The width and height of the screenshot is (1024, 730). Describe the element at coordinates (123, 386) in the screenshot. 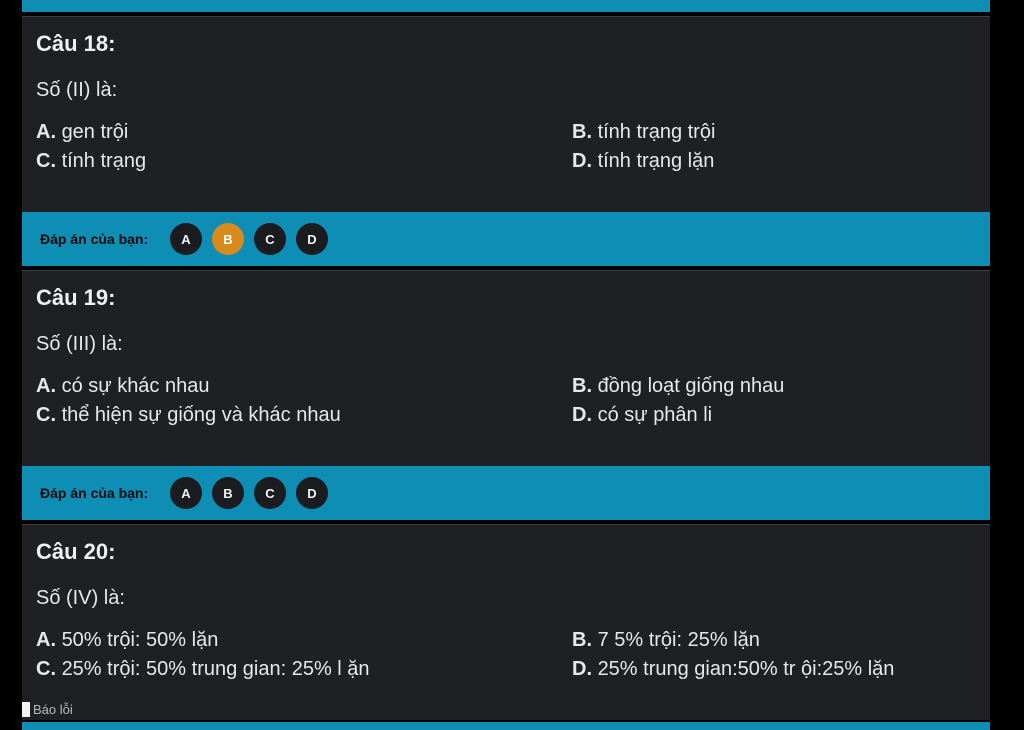

I see `option-a: A. có sự khác nhau` at that location.